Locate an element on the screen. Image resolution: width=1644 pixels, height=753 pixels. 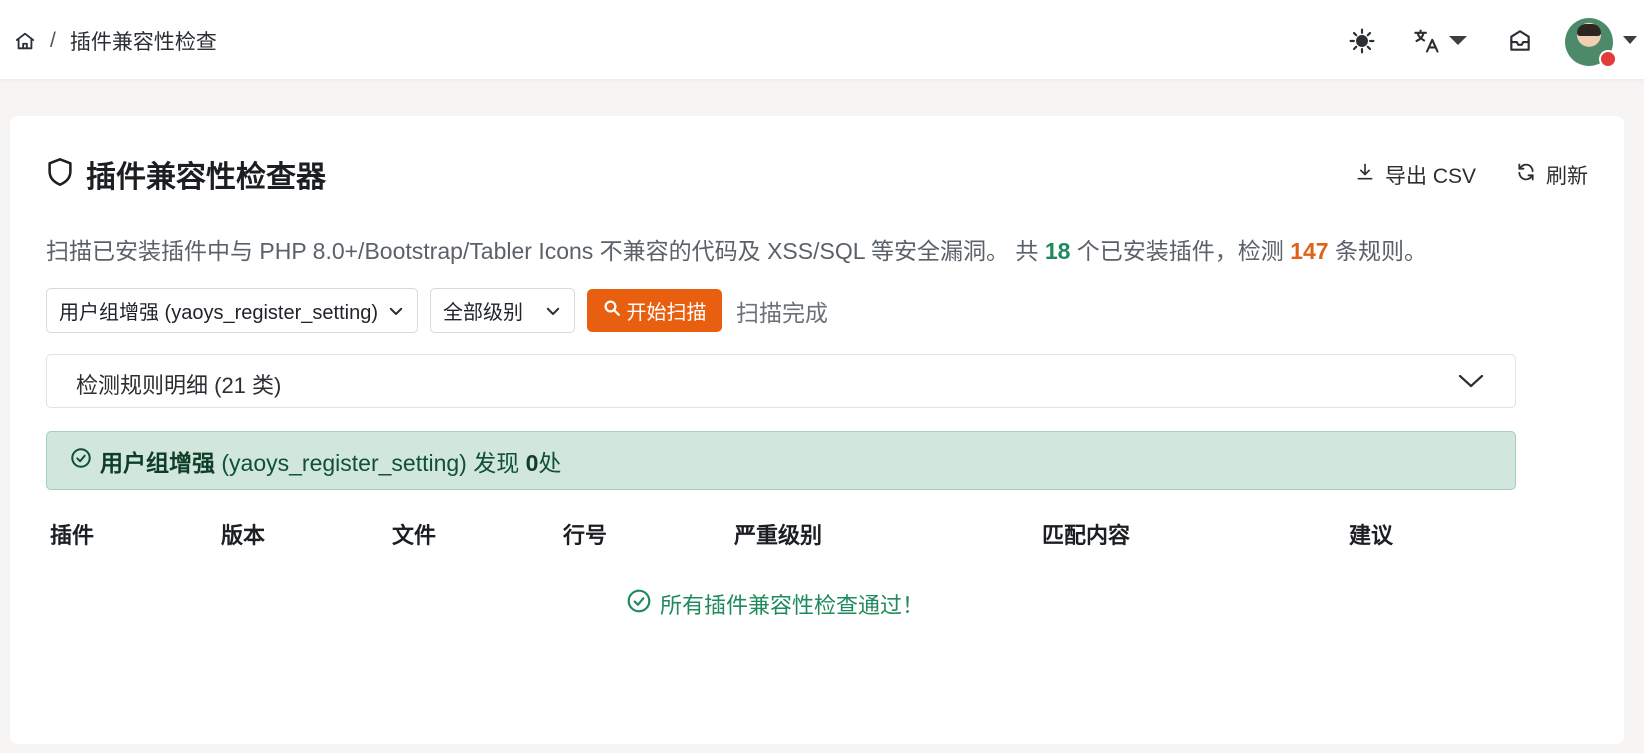
alert-count: 0 is located at coordinates (532, 462).